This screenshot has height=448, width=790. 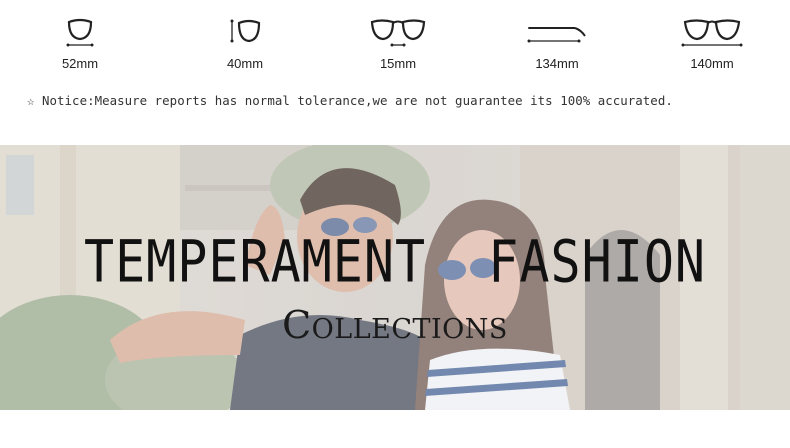 I want to click on frame-width-value: 140mm, so click(x=712, y=63).